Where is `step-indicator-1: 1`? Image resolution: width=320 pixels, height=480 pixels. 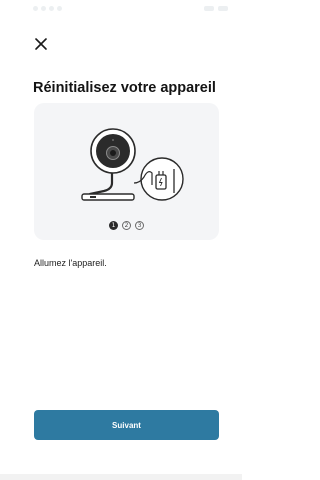
step-indicator-1: 1 is located at coordinates (113, 225).